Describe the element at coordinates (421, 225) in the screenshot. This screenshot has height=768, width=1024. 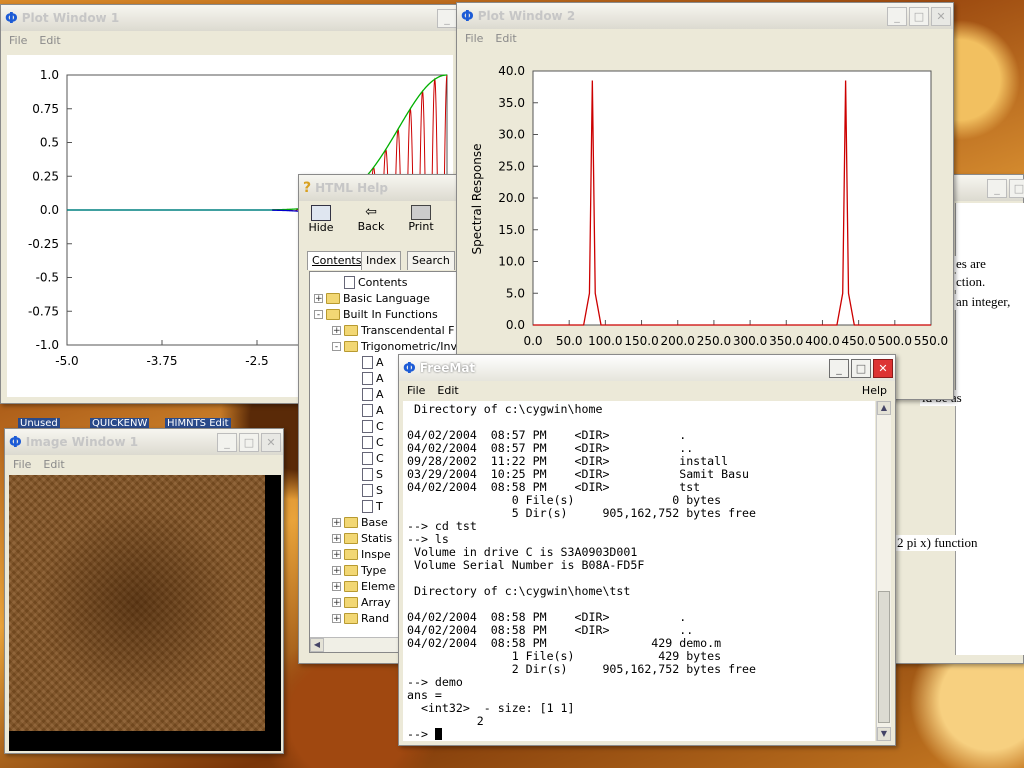
I see `print-button: Print` at that location.